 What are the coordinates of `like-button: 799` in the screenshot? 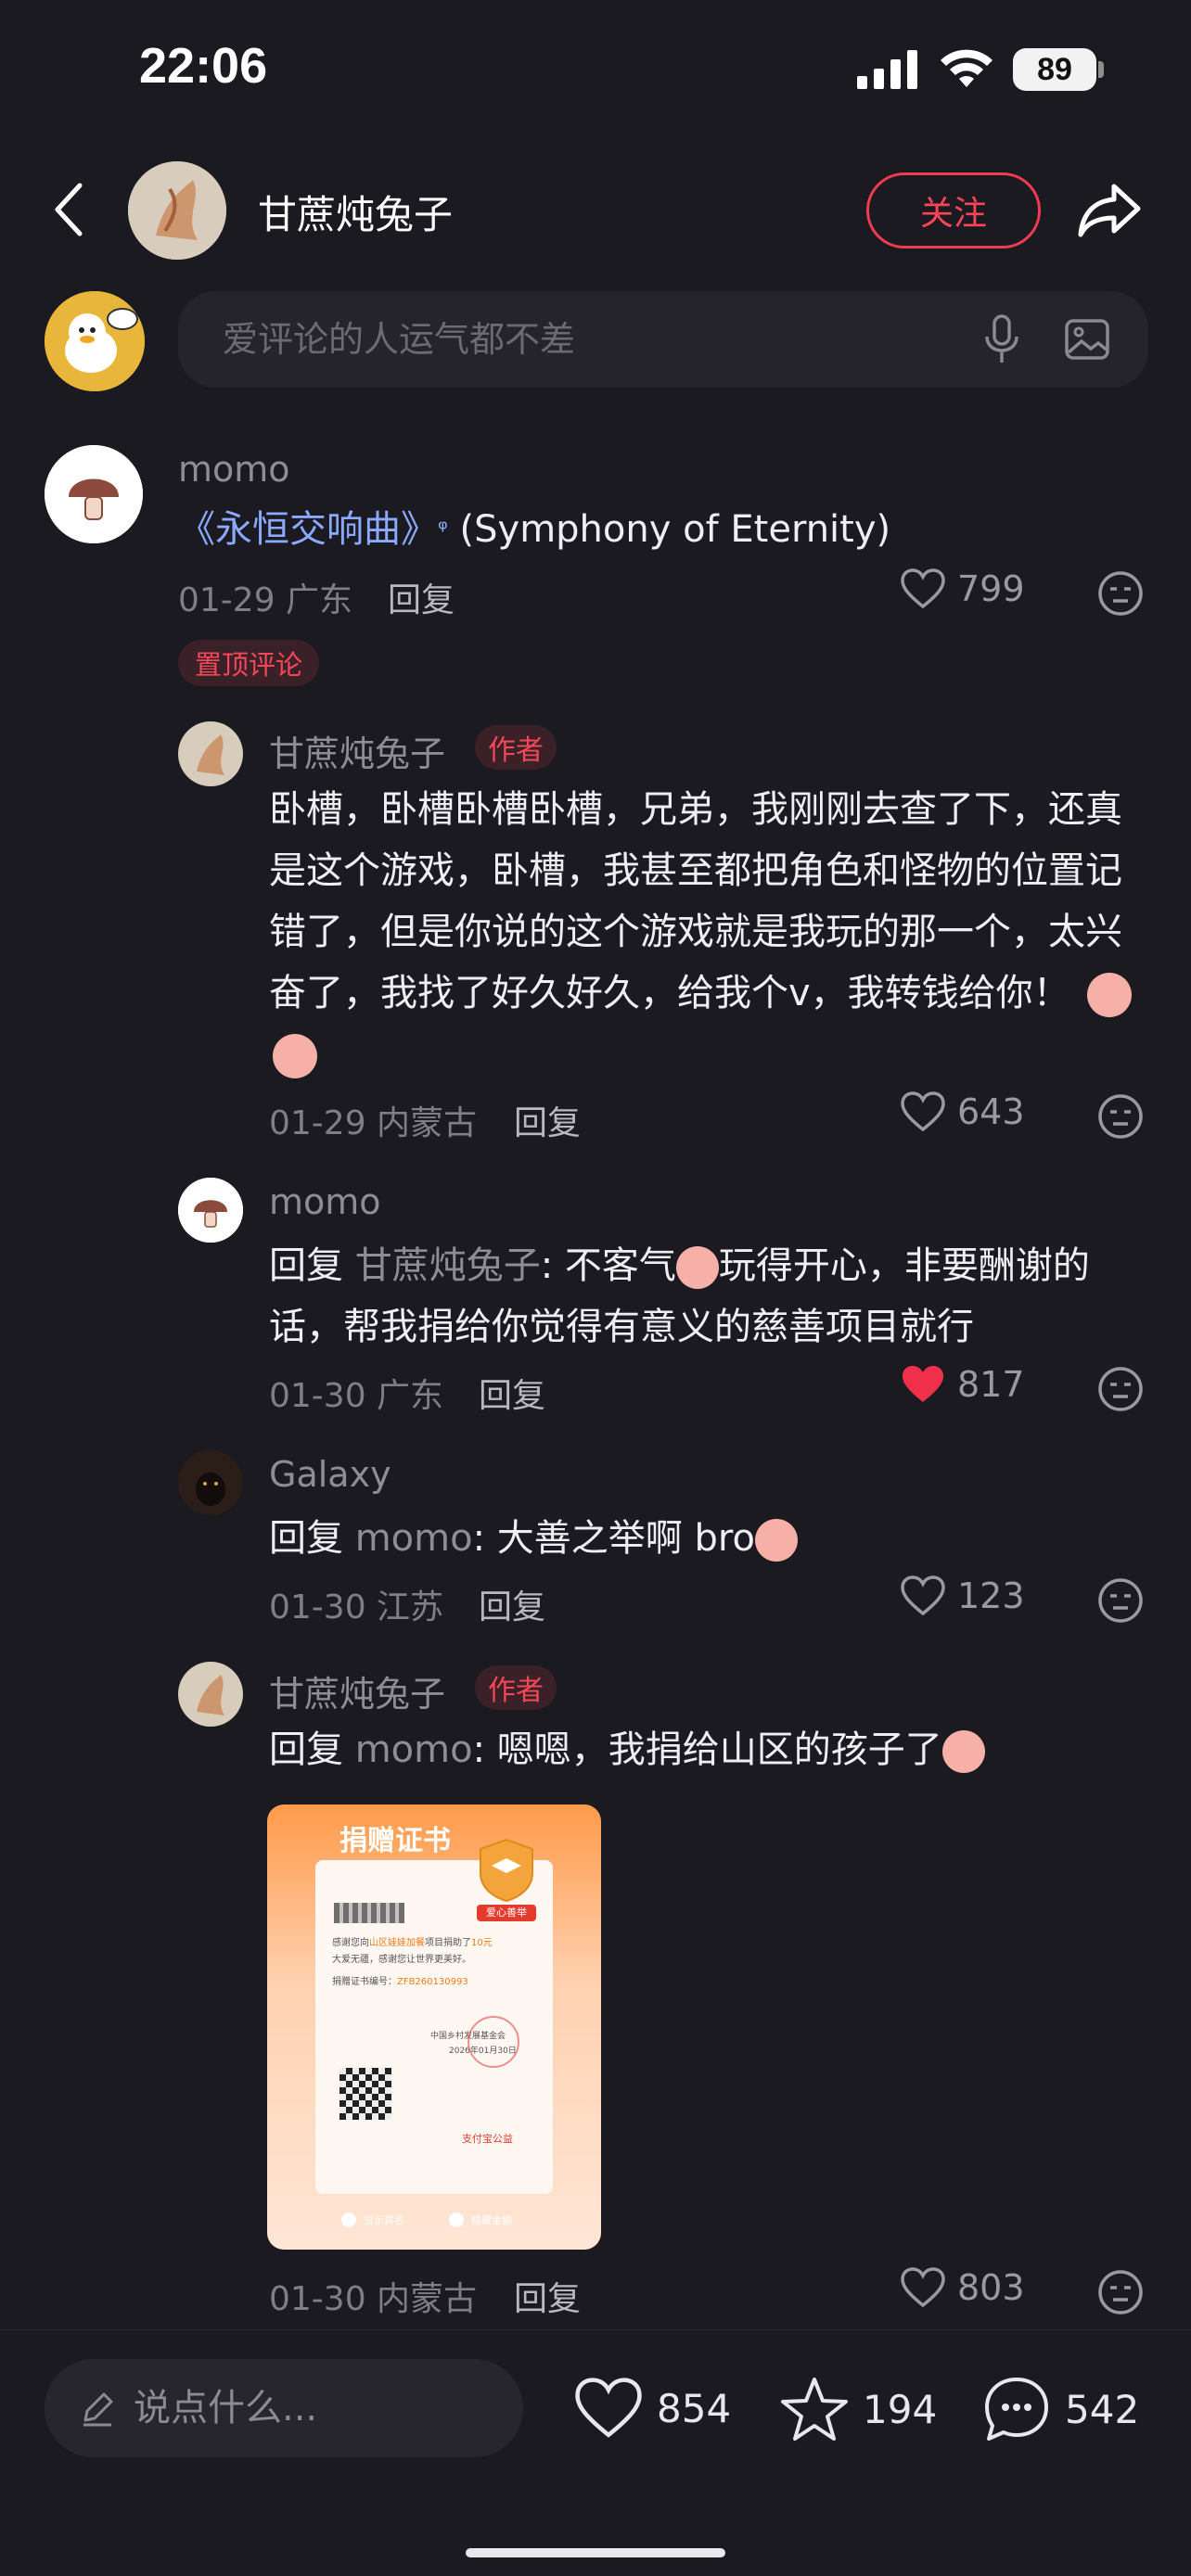 It's located at (962, 588).